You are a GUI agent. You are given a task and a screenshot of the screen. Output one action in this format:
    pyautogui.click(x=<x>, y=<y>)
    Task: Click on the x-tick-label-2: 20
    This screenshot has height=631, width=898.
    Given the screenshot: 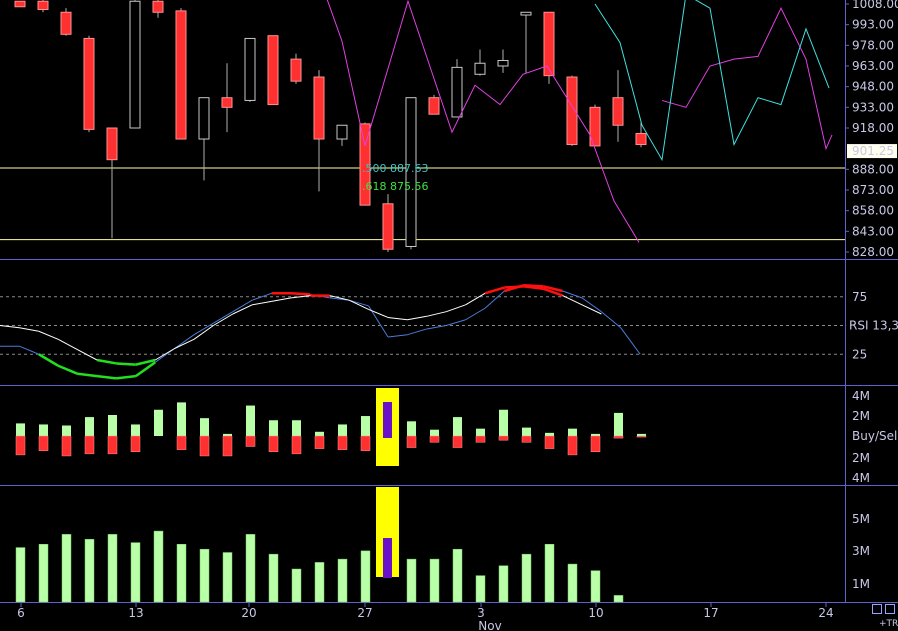 What is the action you would take?
    pyautogui.click(x=248, y=613)
    